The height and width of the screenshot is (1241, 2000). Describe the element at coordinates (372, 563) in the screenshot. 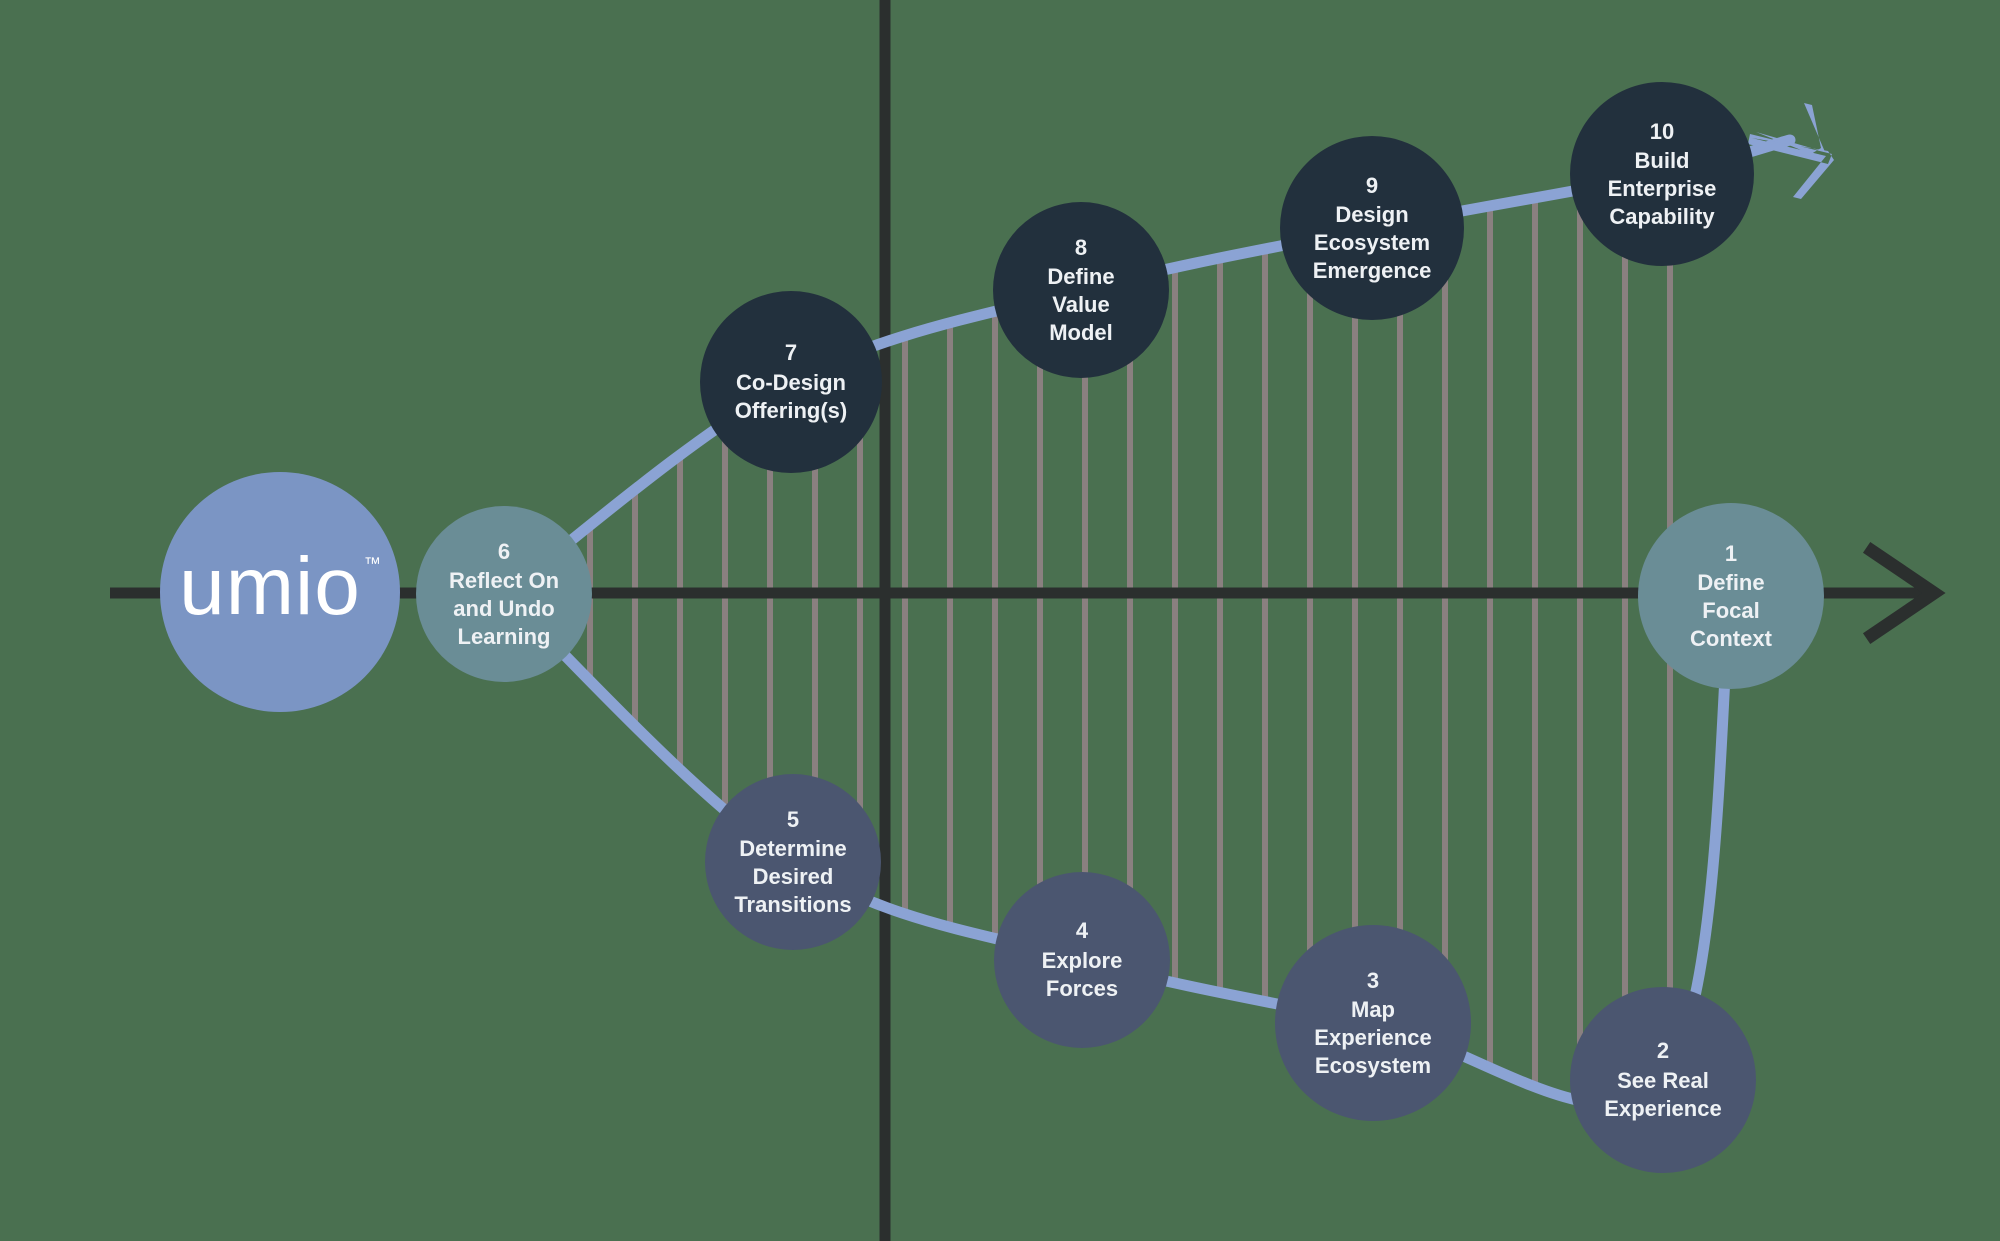

I see `trademark-symbol: ™` at that location.